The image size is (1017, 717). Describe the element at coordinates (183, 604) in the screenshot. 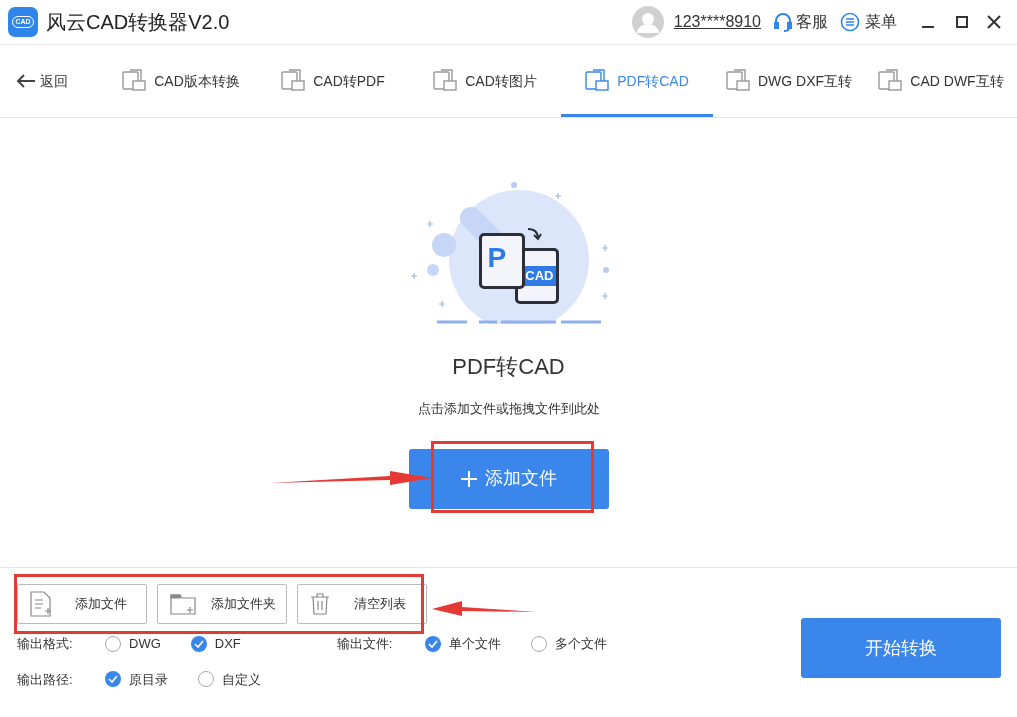

I see `folder-add-icon` at that location.